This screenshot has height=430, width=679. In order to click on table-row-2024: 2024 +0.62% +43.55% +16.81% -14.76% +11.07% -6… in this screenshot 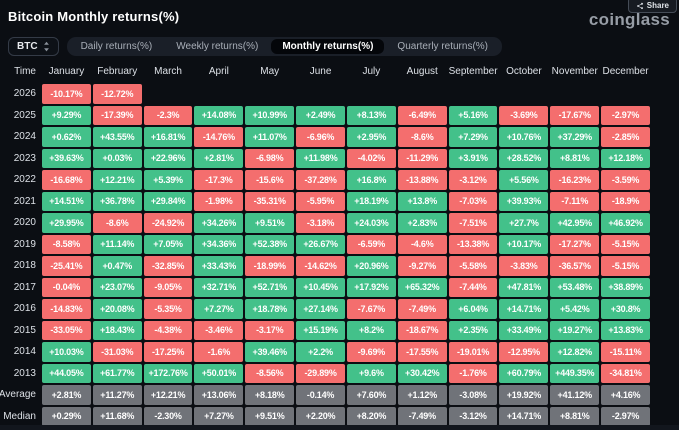, I will do `click(325, 137)`.